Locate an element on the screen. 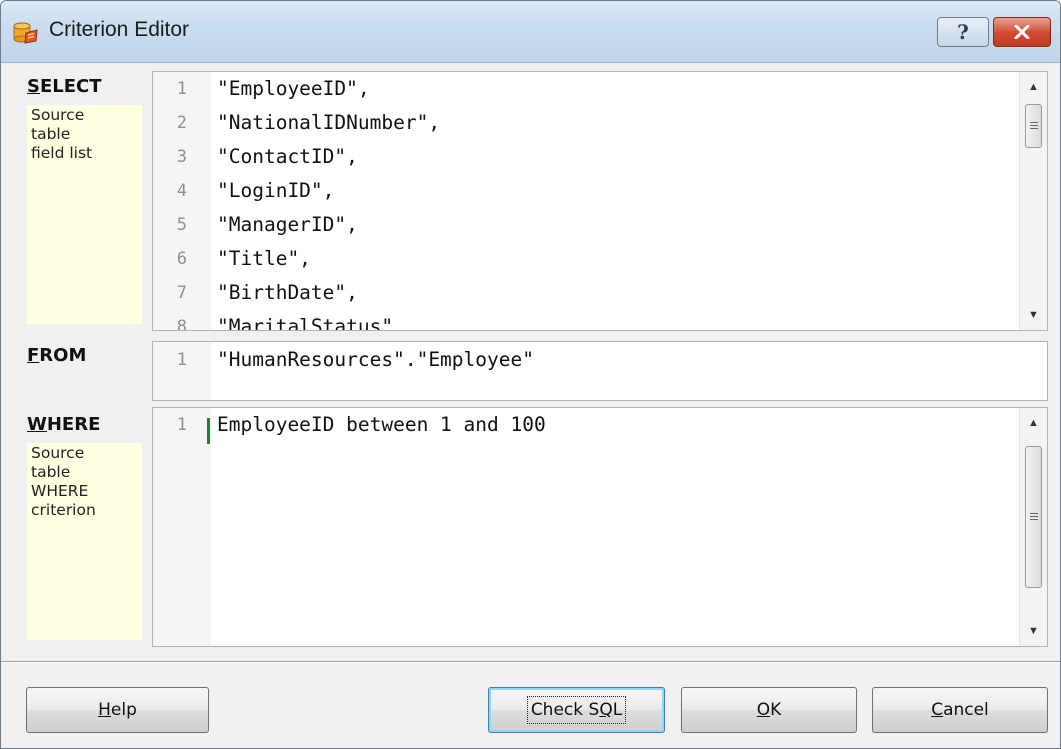 The width and height of the screenshot is (1061, 749). ok-button-label: OK is located at coordinates (769, 710).